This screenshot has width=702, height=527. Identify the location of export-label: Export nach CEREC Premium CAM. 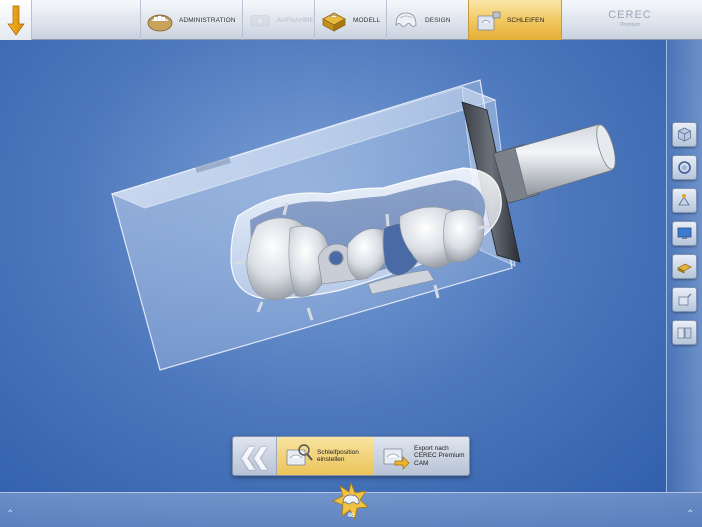
(441, 456).